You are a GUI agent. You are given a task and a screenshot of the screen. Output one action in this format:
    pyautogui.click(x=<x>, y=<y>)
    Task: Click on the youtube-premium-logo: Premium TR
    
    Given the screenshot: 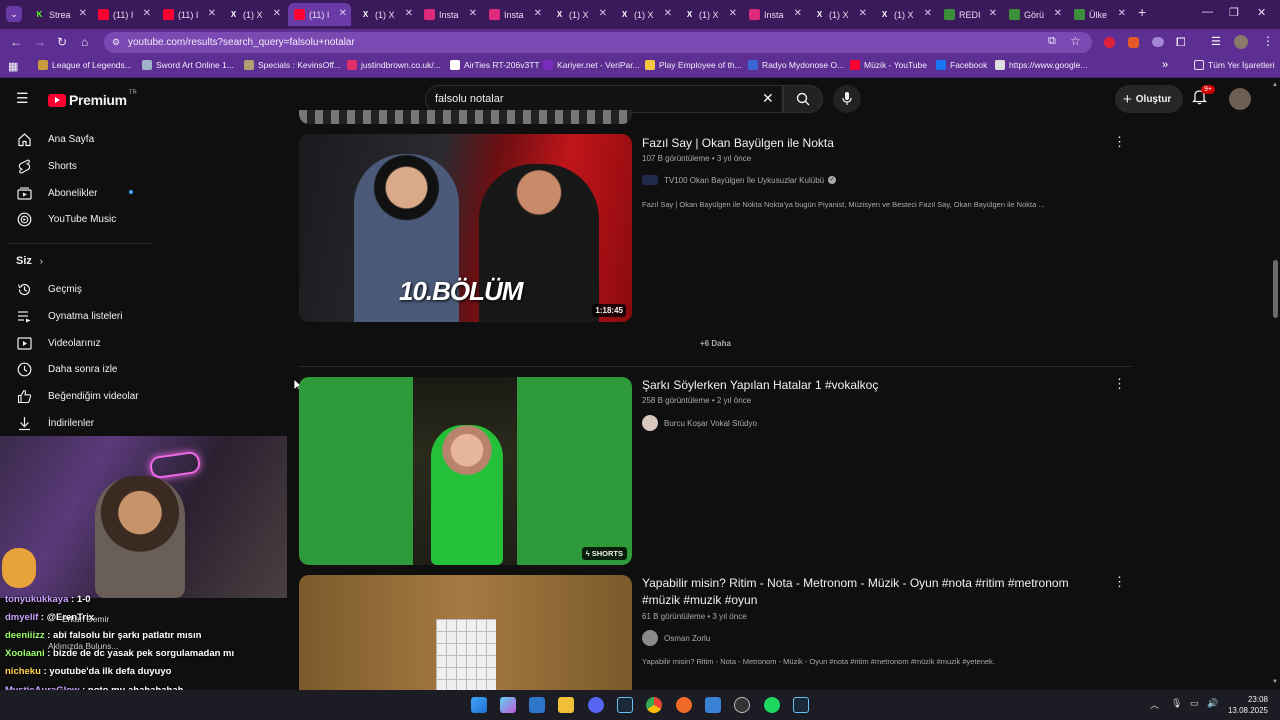 What is the action you would take?
    pyautogui.click(x=92, y=99)
    